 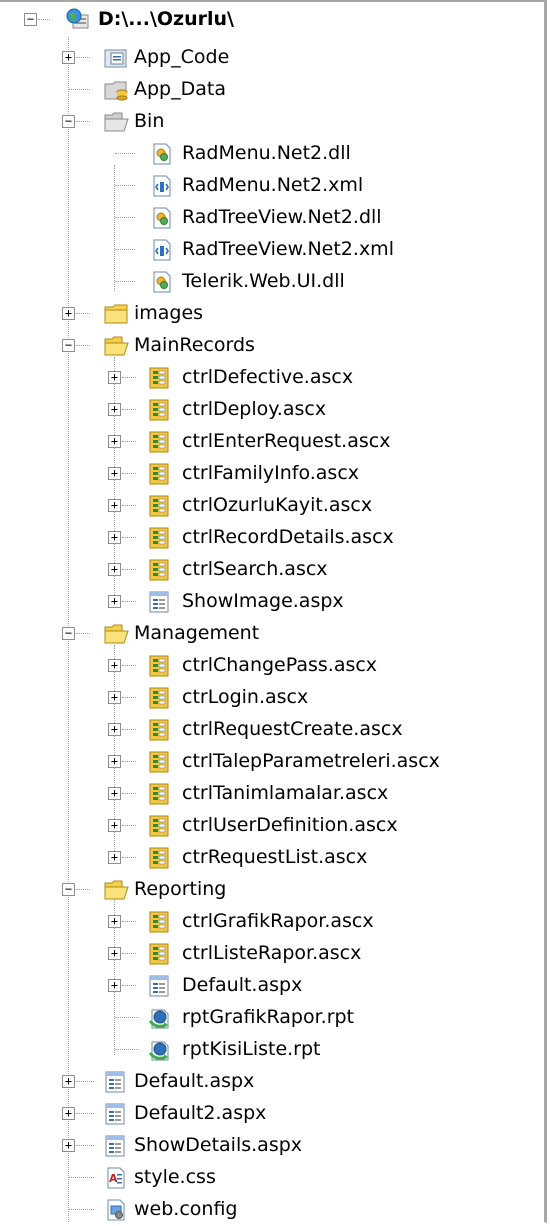 I want to click on tree-item-label: RadMenu.Net2.dll, so click(x=266, y=153).